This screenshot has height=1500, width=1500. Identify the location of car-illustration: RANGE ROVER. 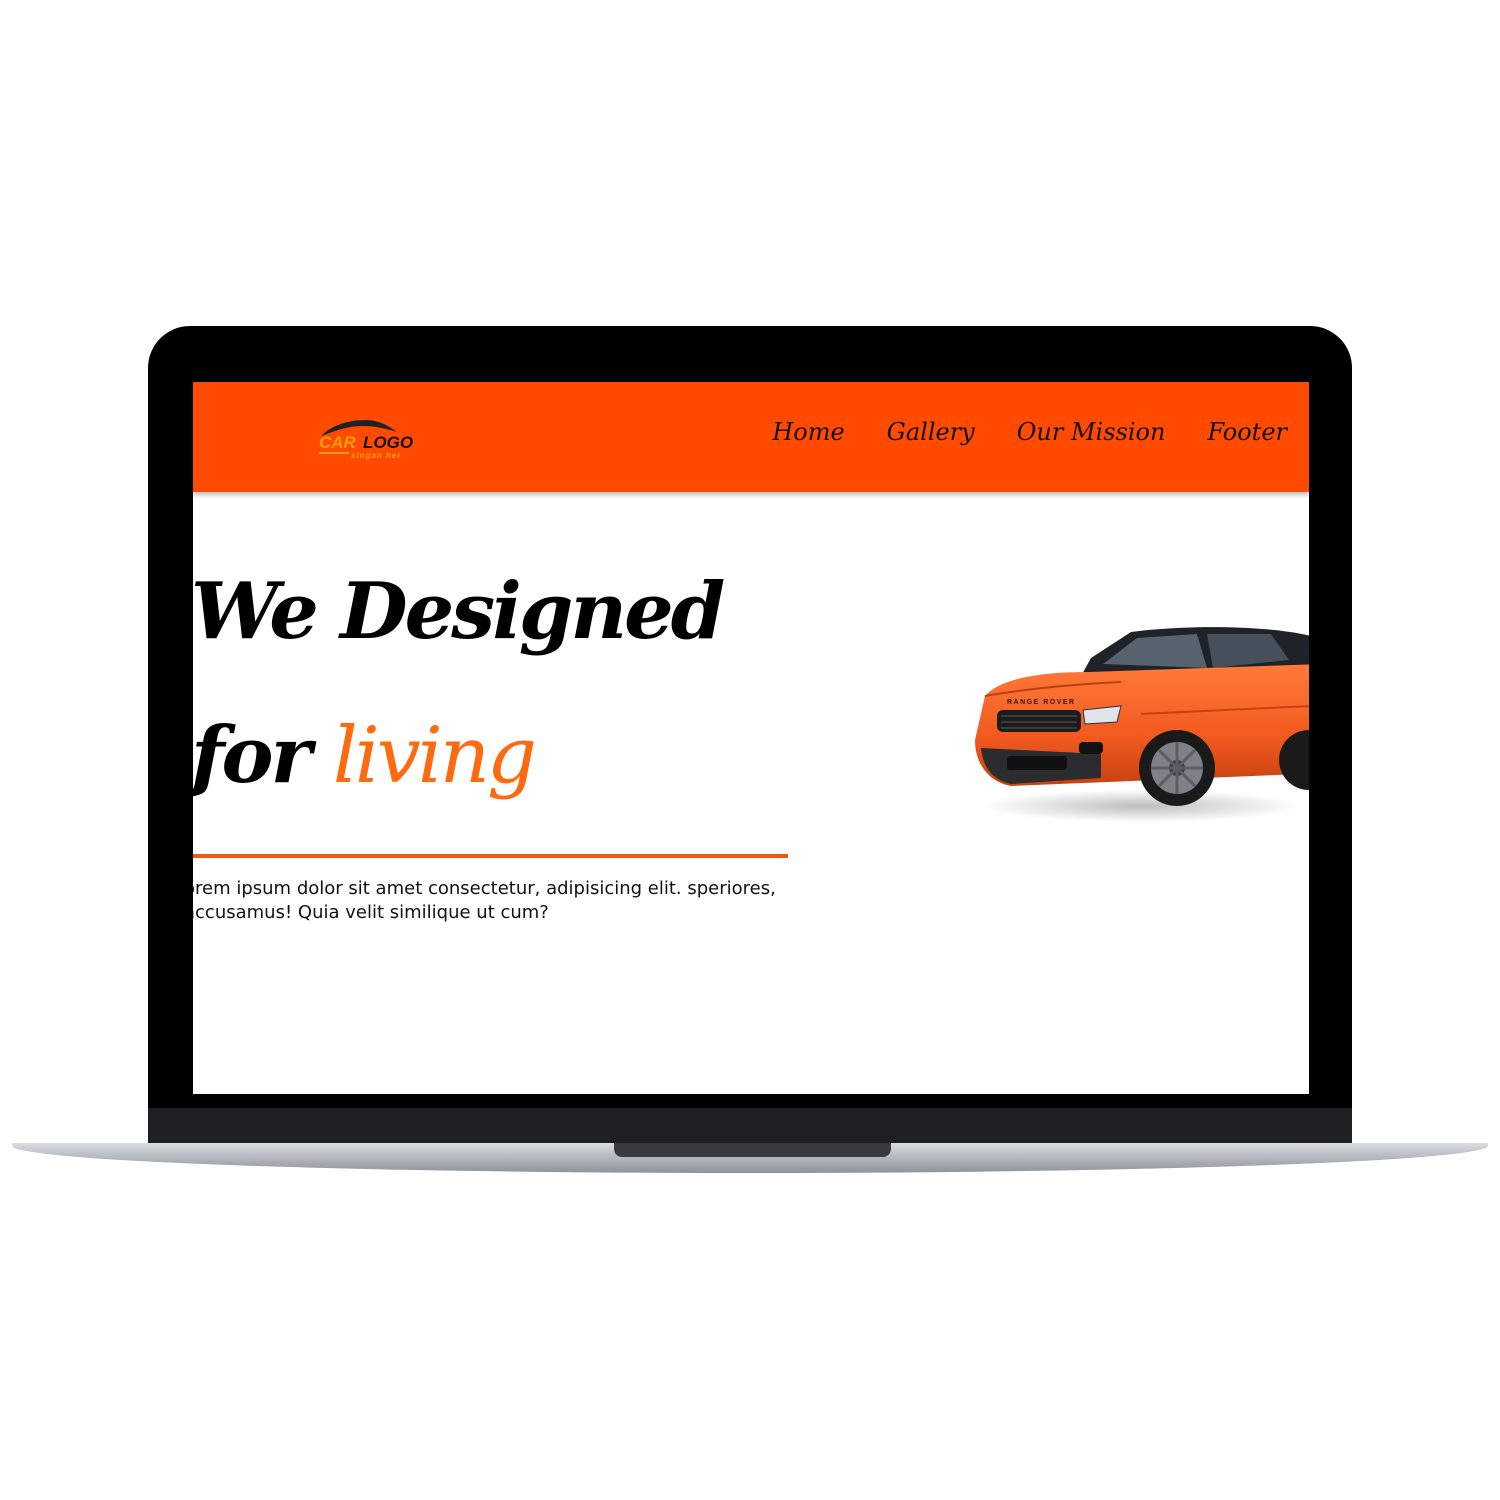
(1142, 724).